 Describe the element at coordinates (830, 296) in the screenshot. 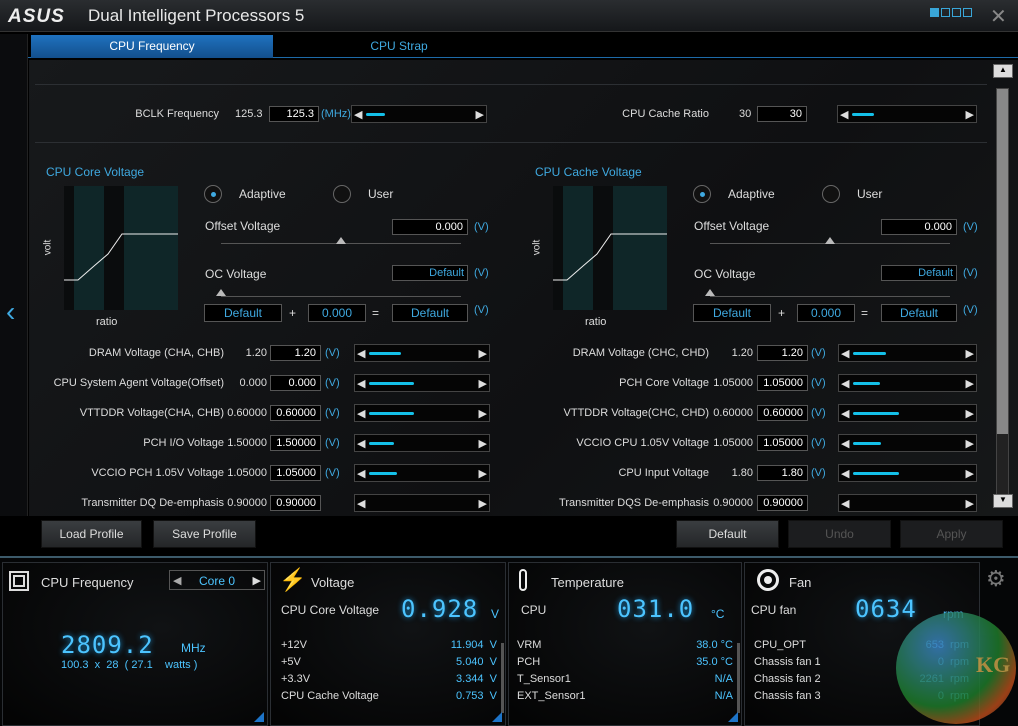

I see `cpu-cache-voltage-oc-track` at that location.